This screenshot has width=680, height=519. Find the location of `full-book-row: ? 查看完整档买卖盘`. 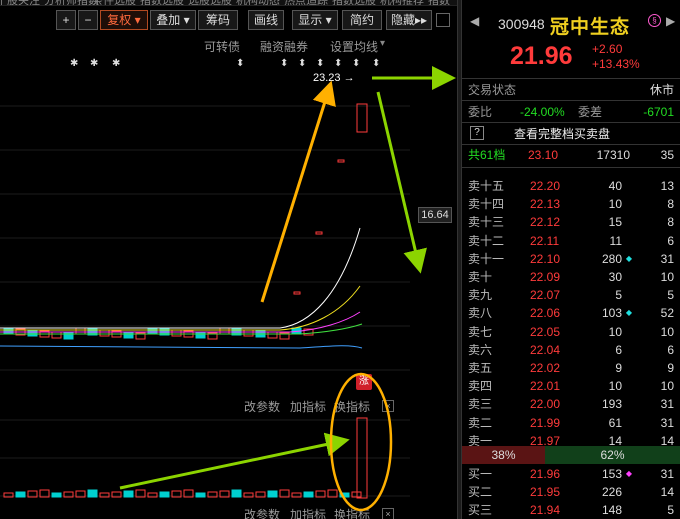

full-book-row: ? 查看完整档买卖盘 is located at coordinates (571, 134).